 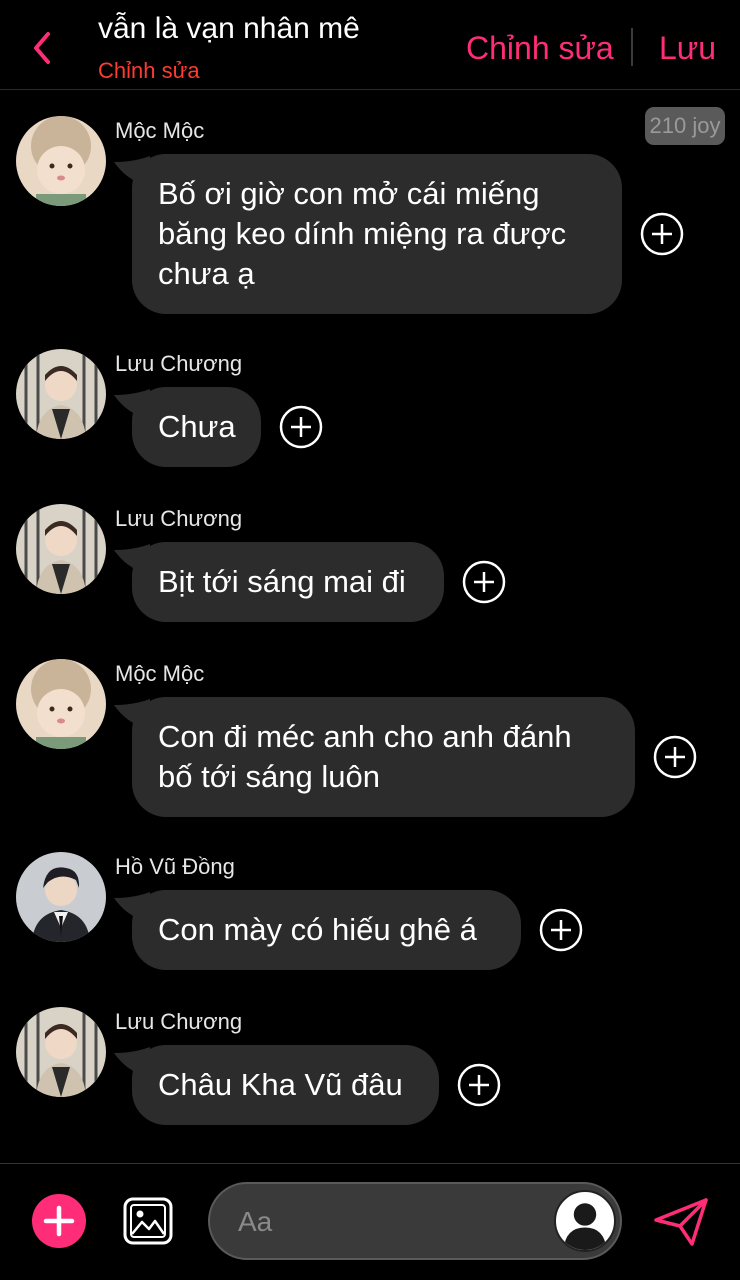 What do you see at coordinates (288, 582) in the screenshot?
I see `message-bubble: Bịt tới sáng mai đi` at bounding box center [288, 582].